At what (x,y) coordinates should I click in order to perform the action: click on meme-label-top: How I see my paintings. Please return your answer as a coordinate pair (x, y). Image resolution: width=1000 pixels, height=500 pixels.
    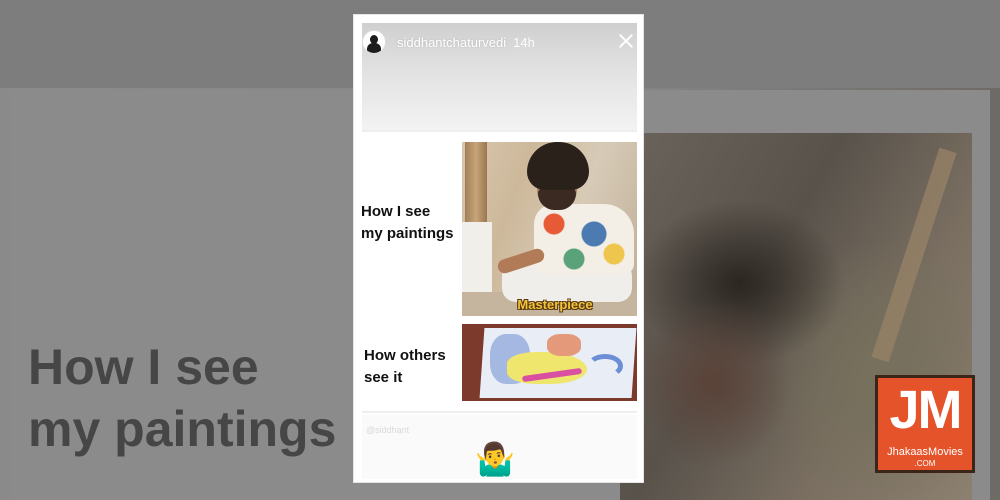
    Looking at the image, I should click on (407, 222).